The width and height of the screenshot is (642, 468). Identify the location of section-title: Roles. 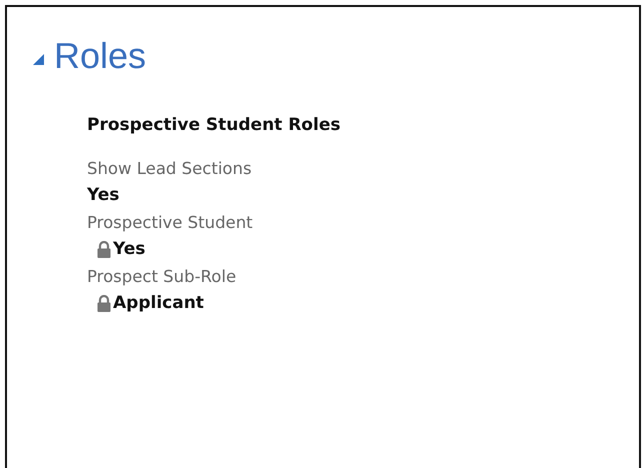
(100, 56).